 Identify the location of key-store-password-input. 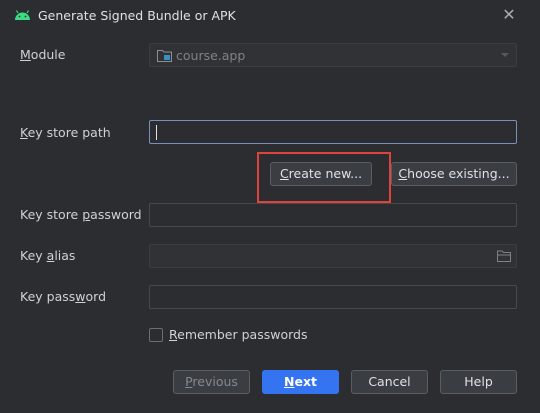
(333, 215).